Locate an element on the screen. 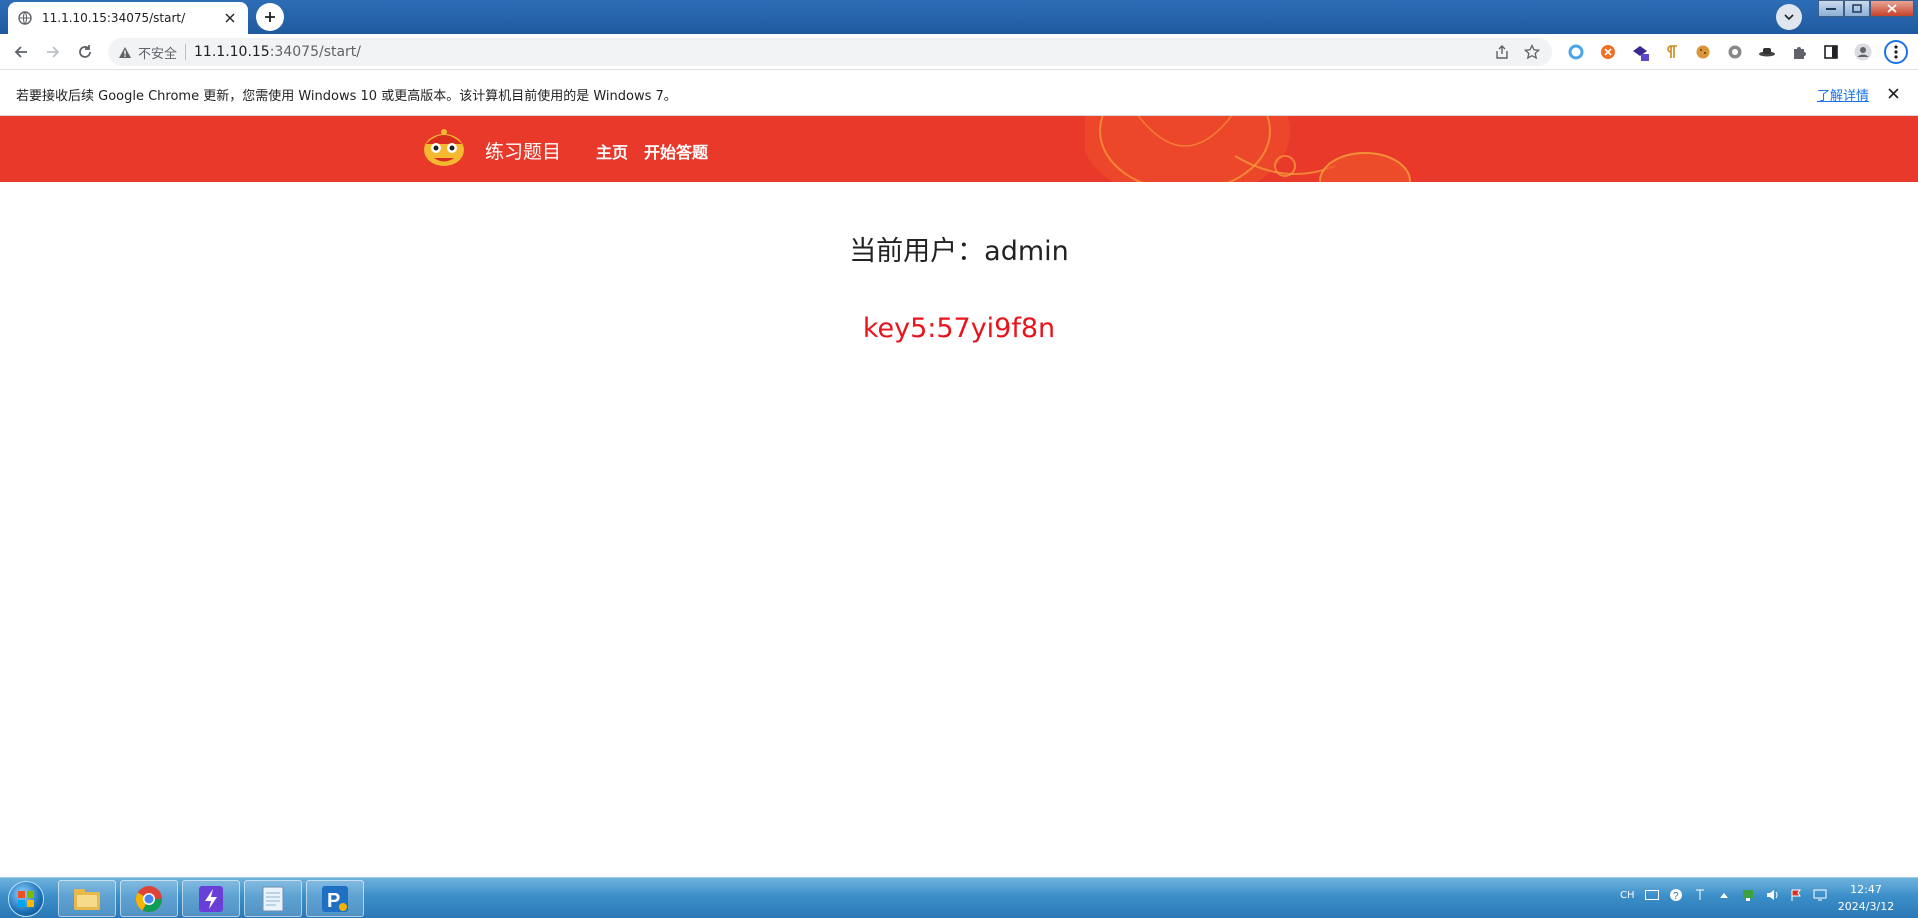  address-bar: 不安全 11.1.10.15 :34075/start/ is located at coordinates (830, 52).